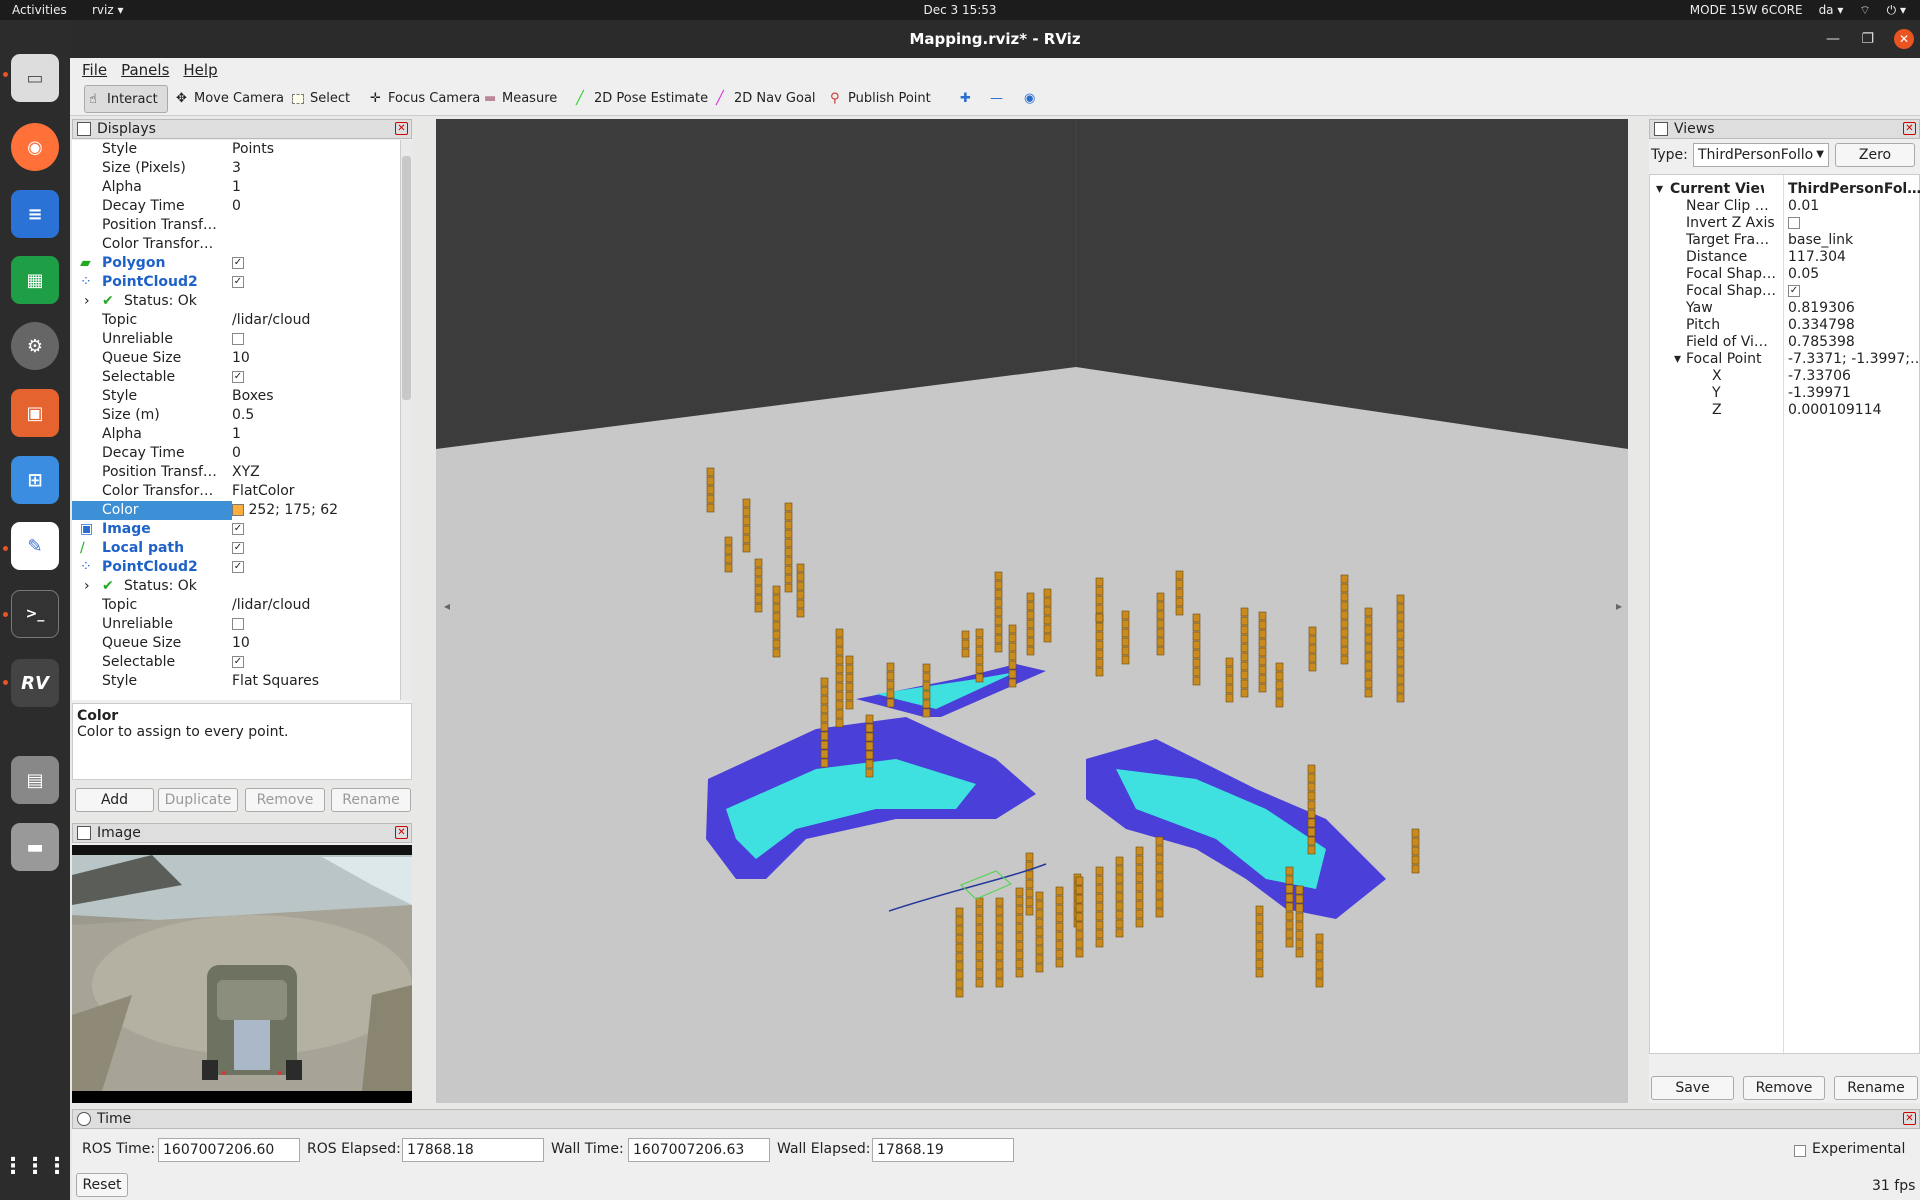 Image resolution: width=1920 pixels, height=1200 pixels. Describe the element at coordinates (35, 546) in the screenshot. I see `text-editor-icon: ✎` at that location.